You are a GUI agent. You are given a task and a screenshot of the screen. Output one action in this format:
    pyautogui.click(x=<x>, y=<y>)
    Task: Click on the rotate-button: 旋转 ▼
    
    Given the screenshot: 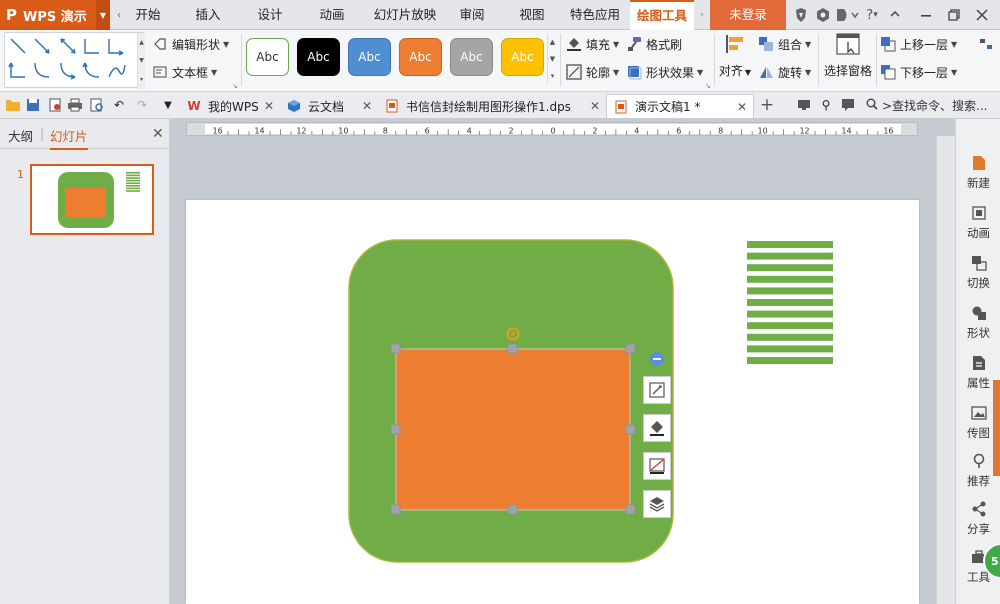 What is the action you would take?
    pyautogui.click(x=784, y=72)
    